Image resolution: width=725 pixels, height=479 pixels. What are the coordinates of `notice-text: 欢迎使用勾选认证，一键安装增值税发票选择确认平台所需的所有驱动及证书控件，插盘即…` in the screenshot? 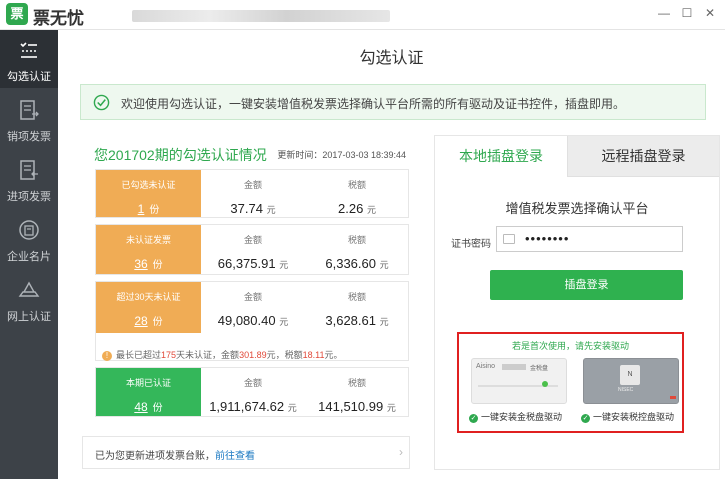 It's located at (373, 104).